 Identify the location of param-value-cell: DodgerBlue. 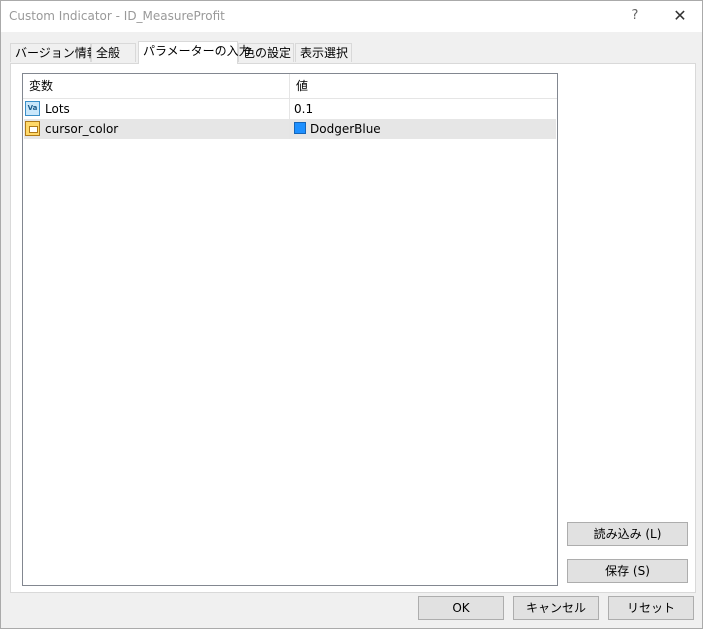
(423, 129).